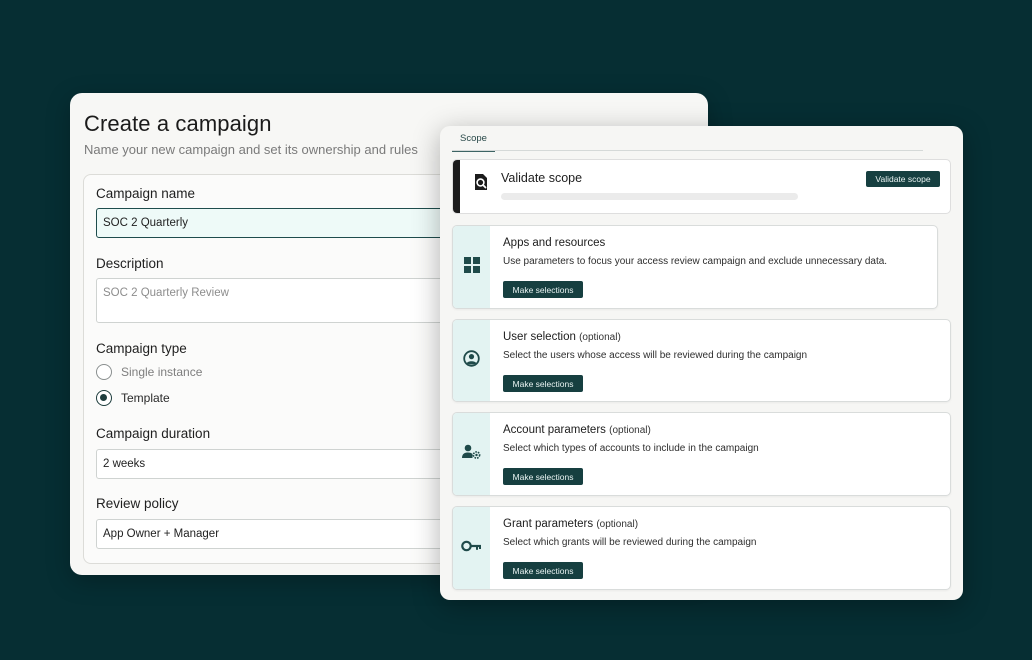 The image size is (1032, 660). I want to click on radio-label: Single instance, so click(162, 372).